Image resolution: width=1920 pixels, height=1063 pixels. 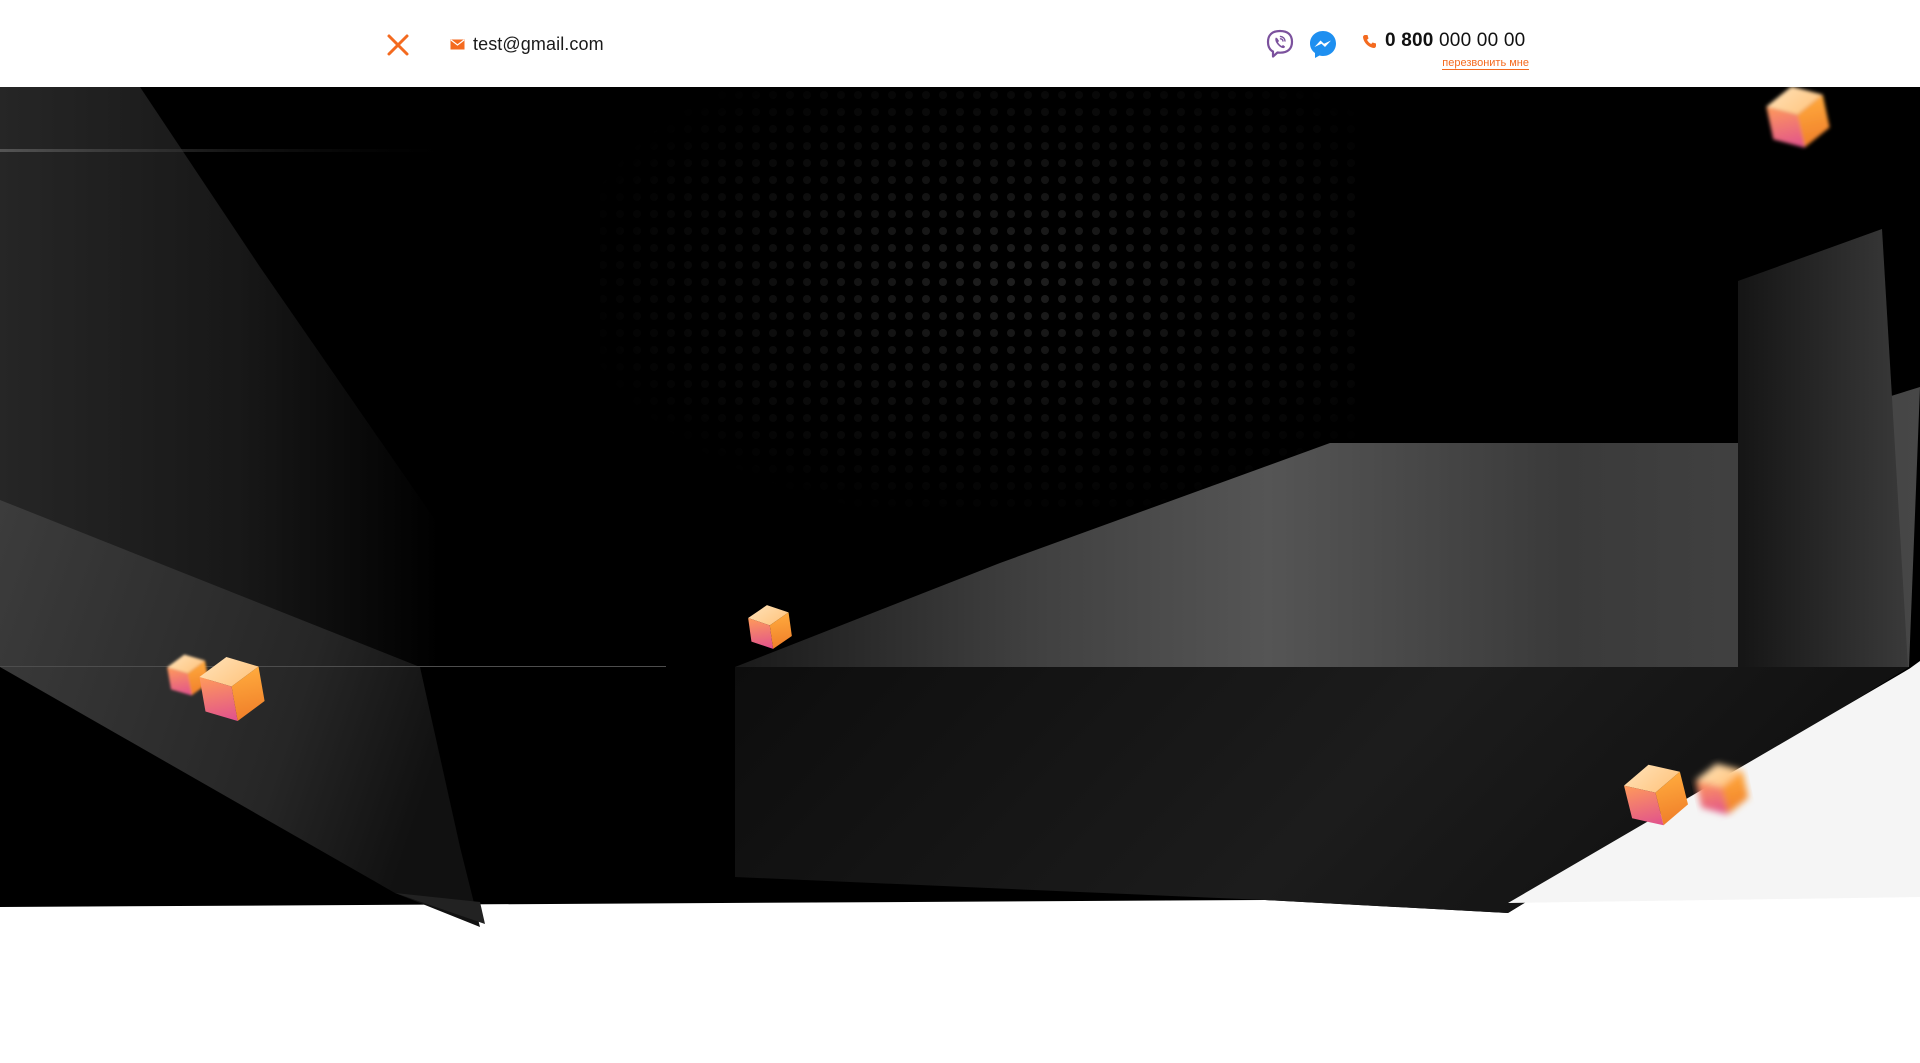 I want to click on phone-link: 0 800 000 00 00, so click(x=1447, y=41).